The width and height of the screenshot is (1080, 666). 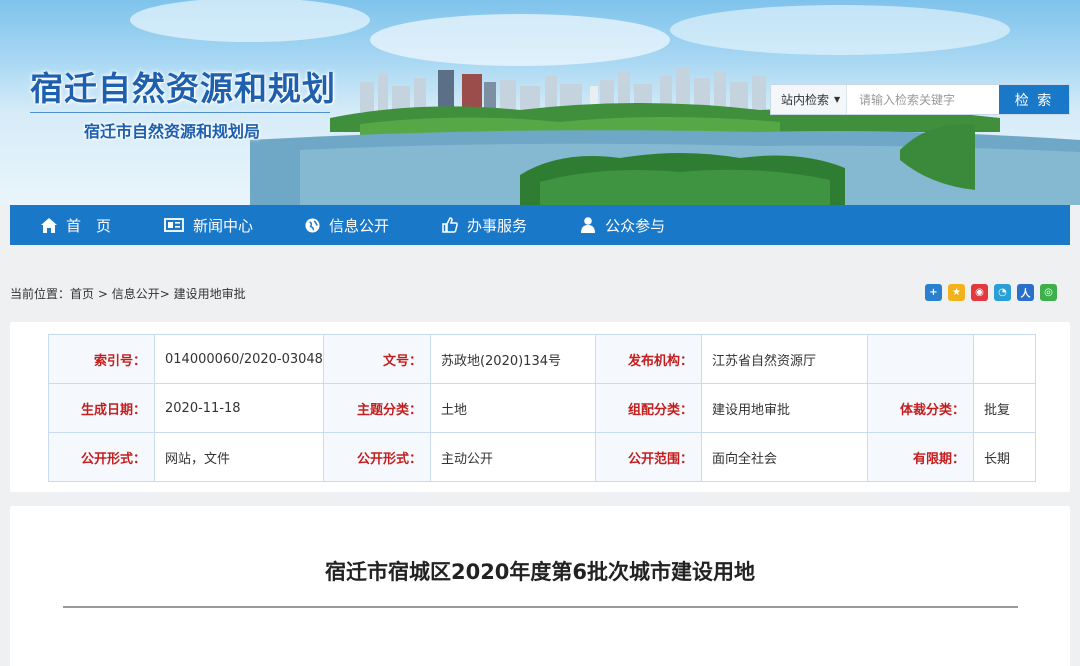 What do you see at coordinates (82, 294) in the screenshot?
I see `breadcrumb-home: 首页` at bounding box center [82, 294].